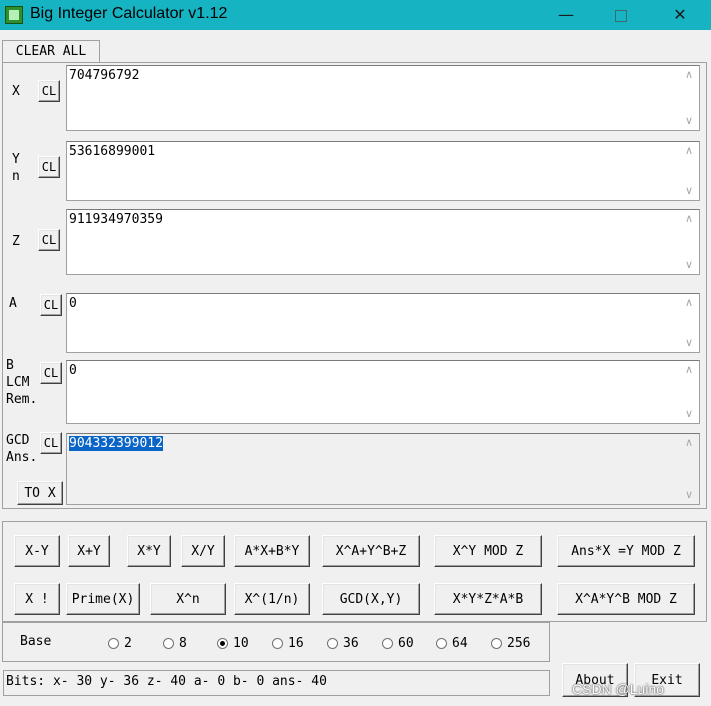 The width and height of the screenshot is (711, 706). I want to click on xayb-mod-z-button: X^A*Y^B MOD Z, so click(626, 599).